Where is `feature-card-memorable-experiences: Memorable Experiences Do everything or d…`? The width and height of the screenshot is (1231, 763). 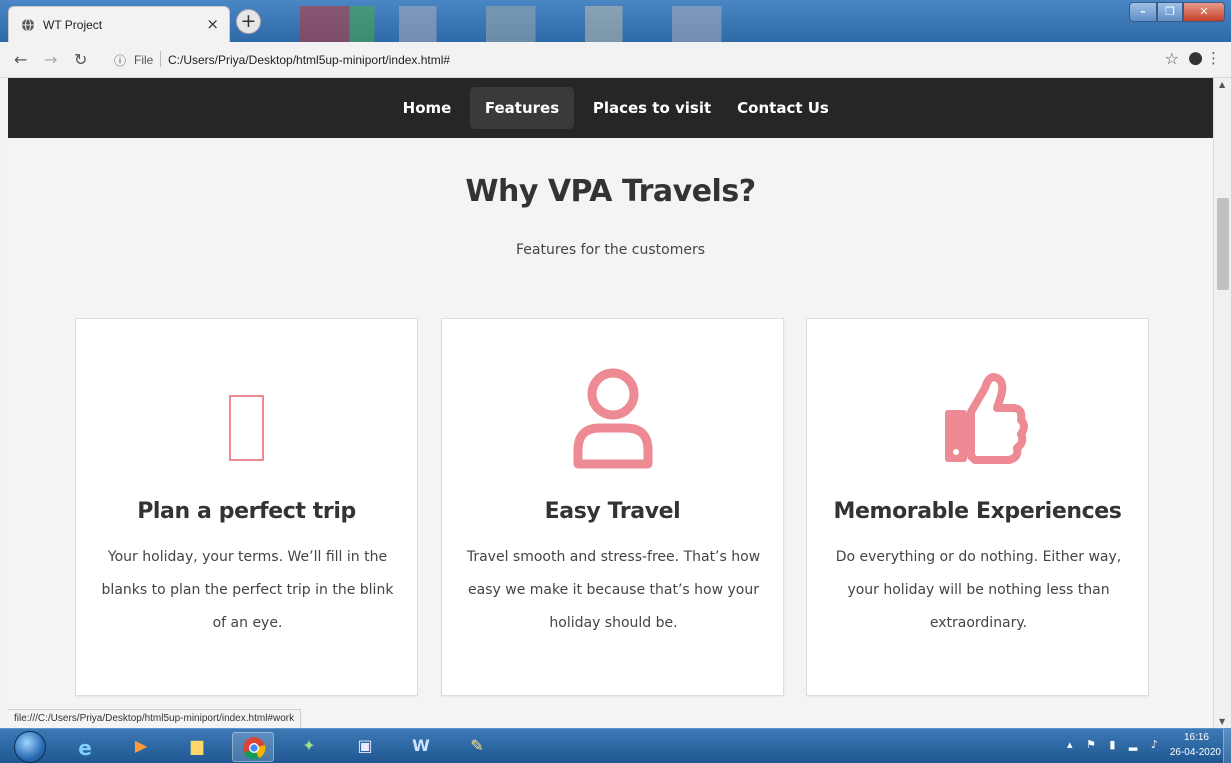 feature-card-memorable-experiences: Memorable Experiences Do everything or d… is located at coordinates (977, 507).